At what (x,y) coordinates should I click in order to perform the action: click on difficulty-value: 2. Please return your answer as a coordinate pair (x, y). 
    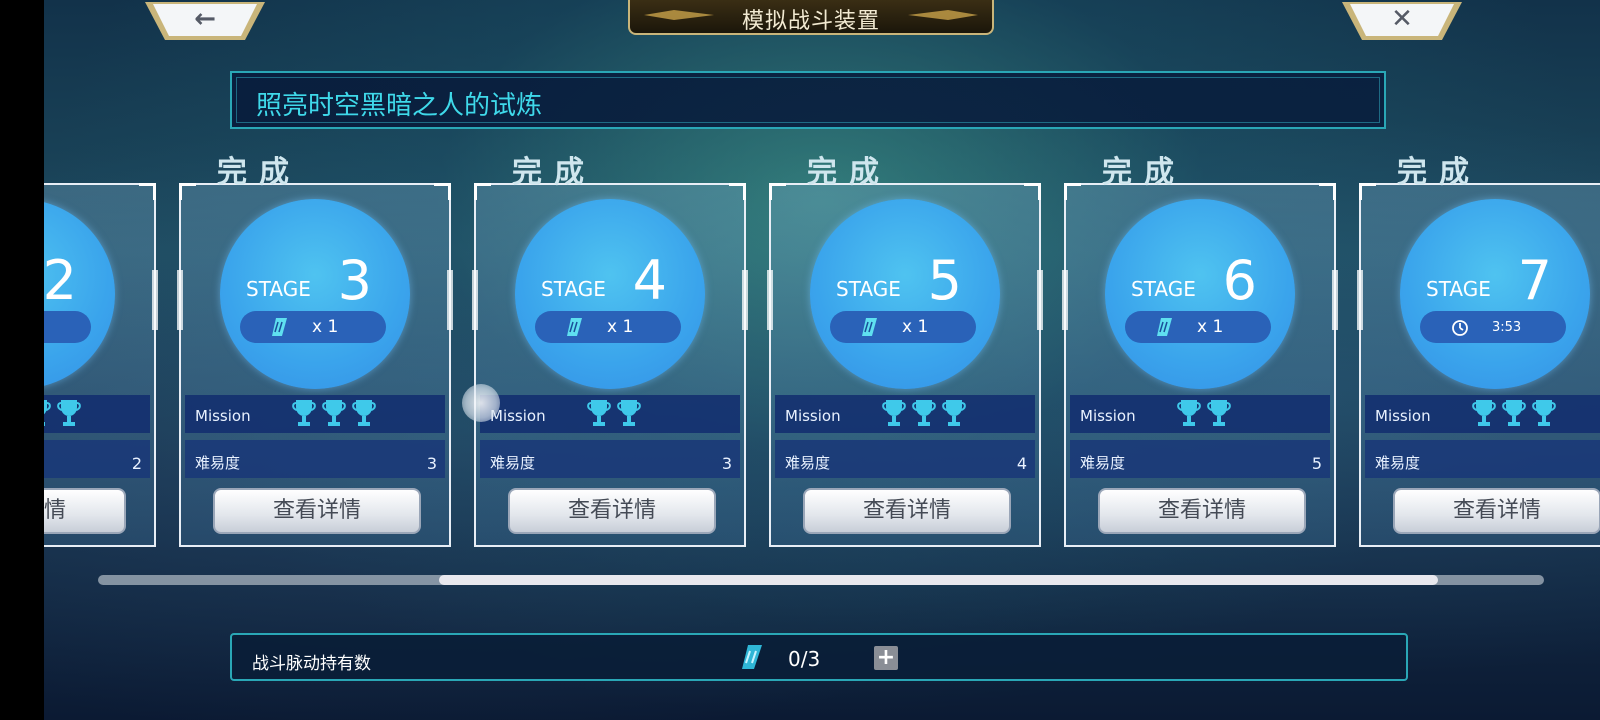
    Looking at the image, I should click on (136, 463).